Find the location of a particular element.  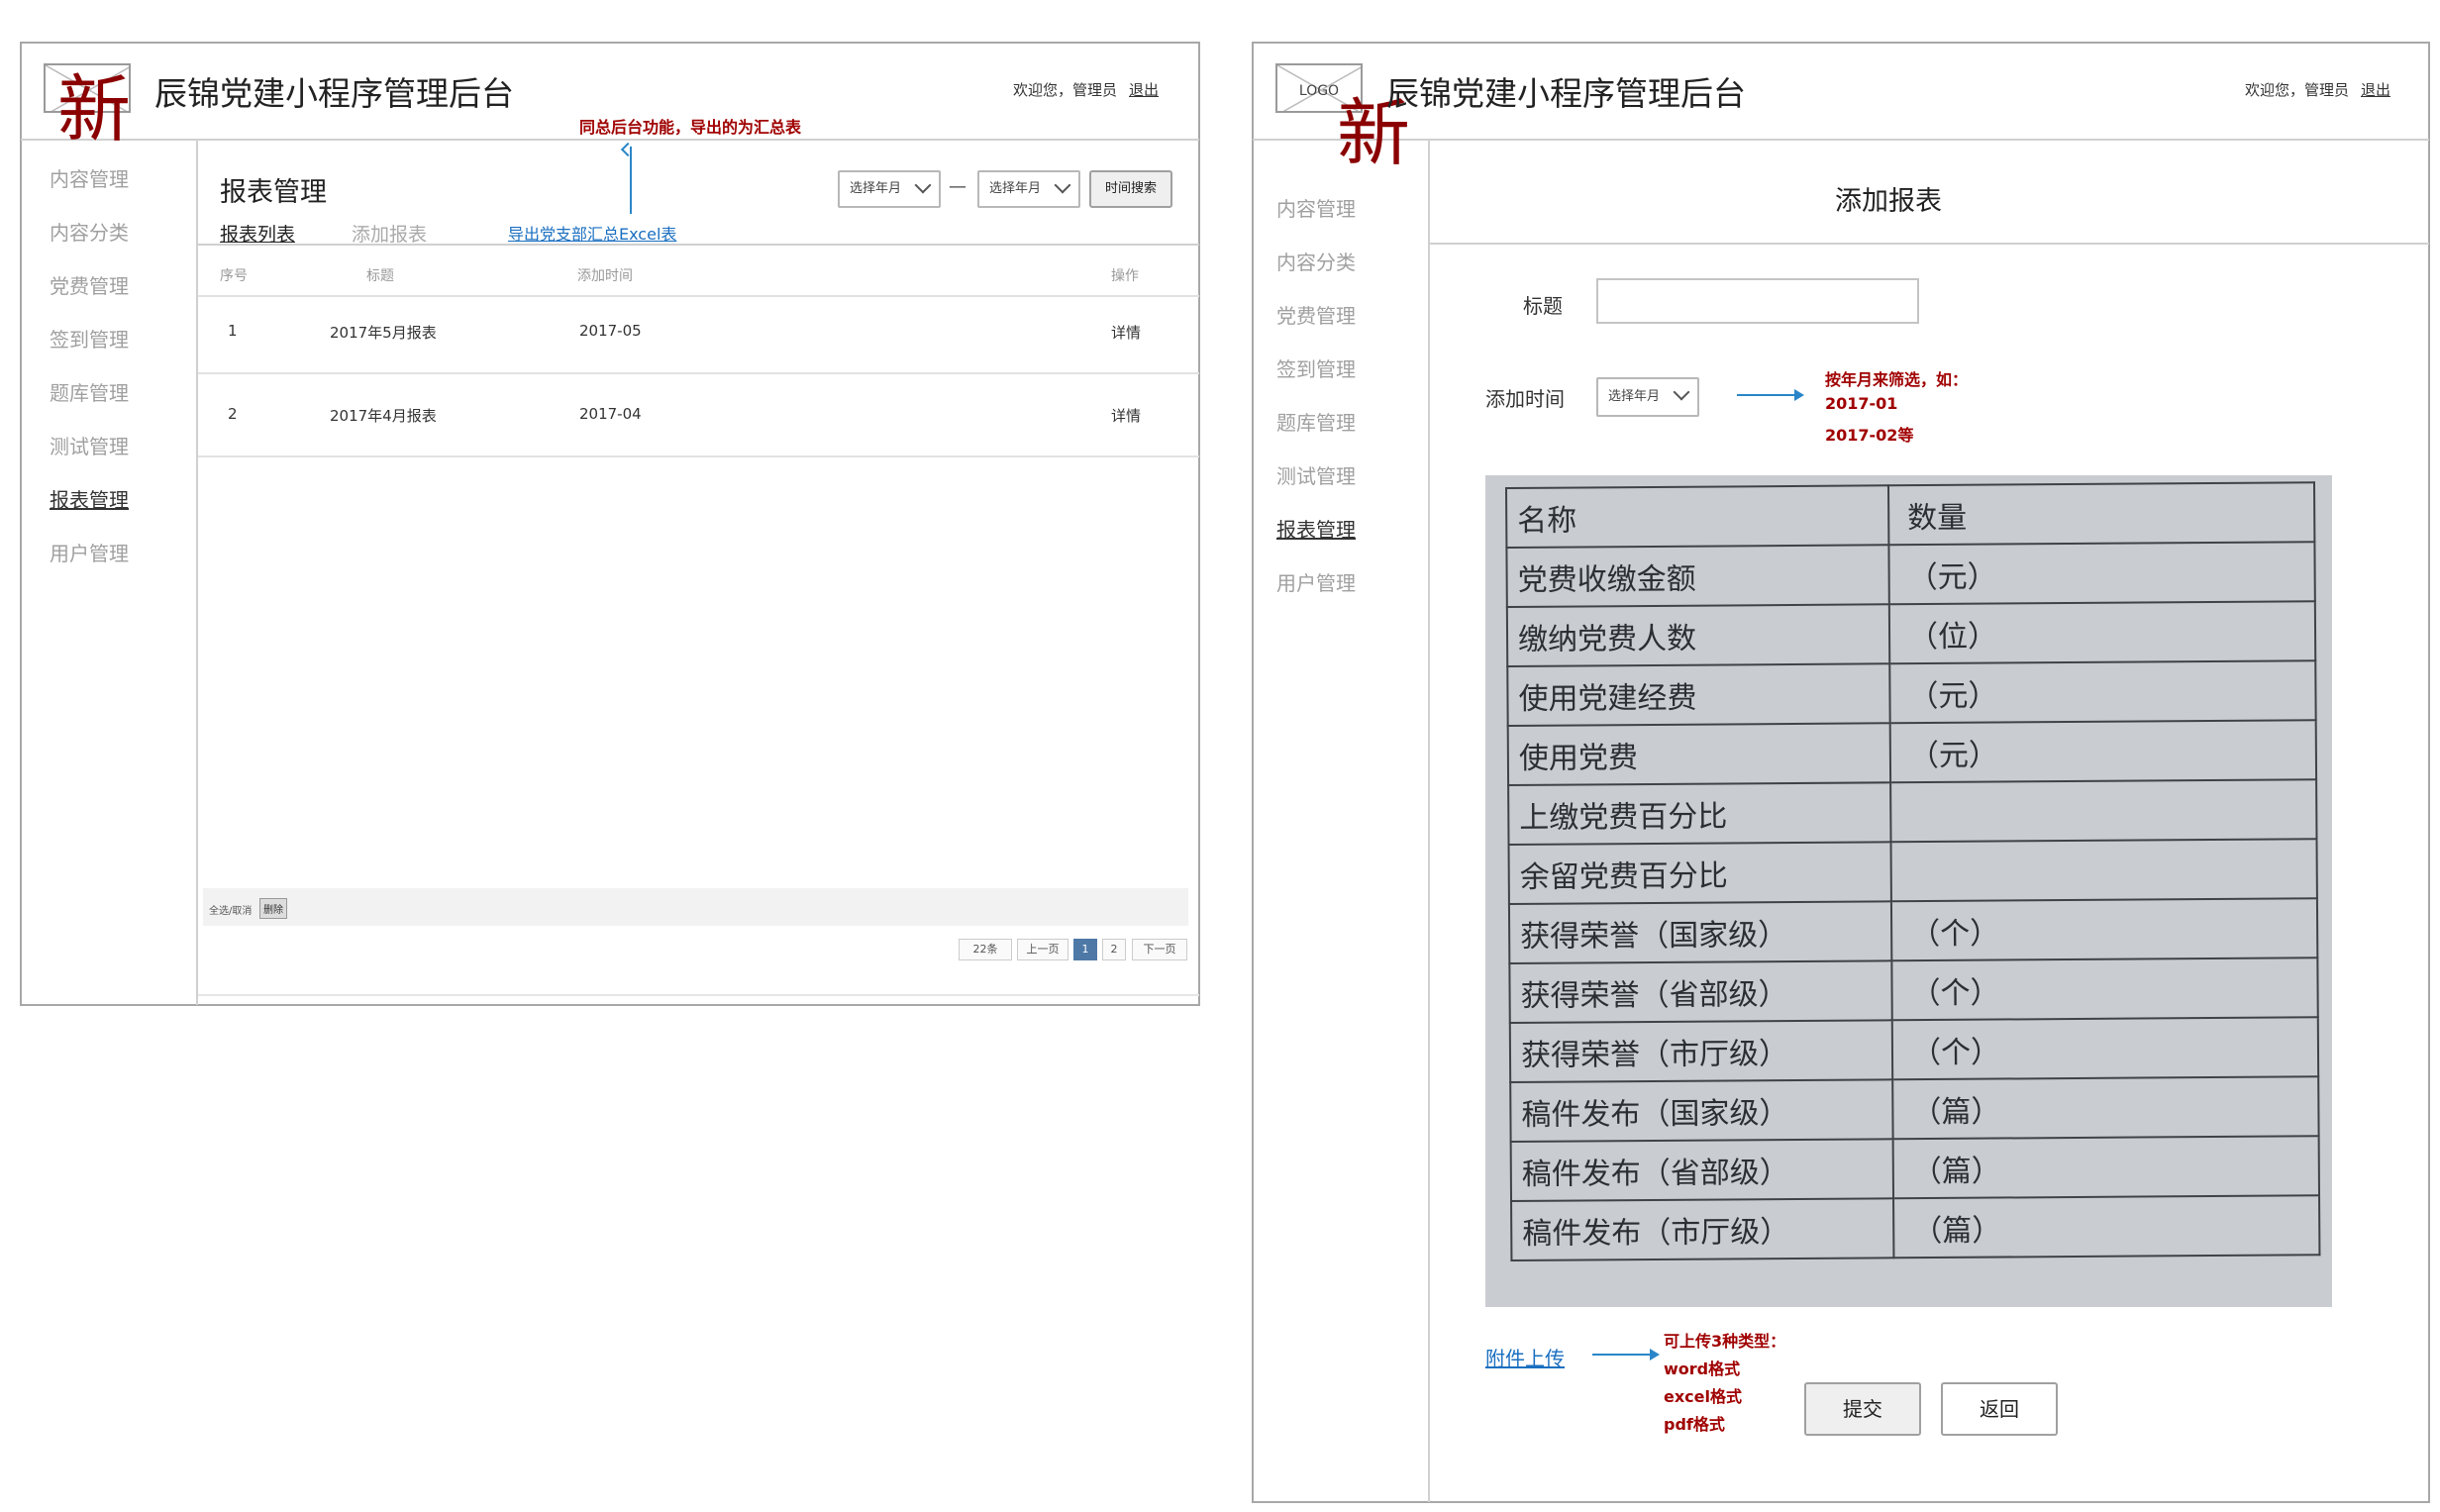

date-range-dash: — is located at coordinates (958, 186).